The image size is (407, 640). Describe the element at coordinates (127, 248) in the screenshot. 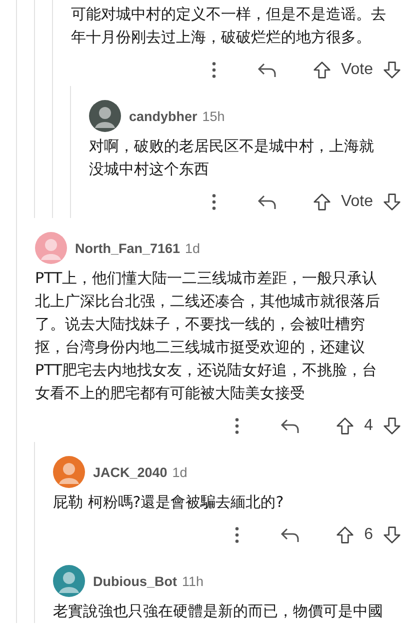

I see `username: North_Fan_7161` at that location.